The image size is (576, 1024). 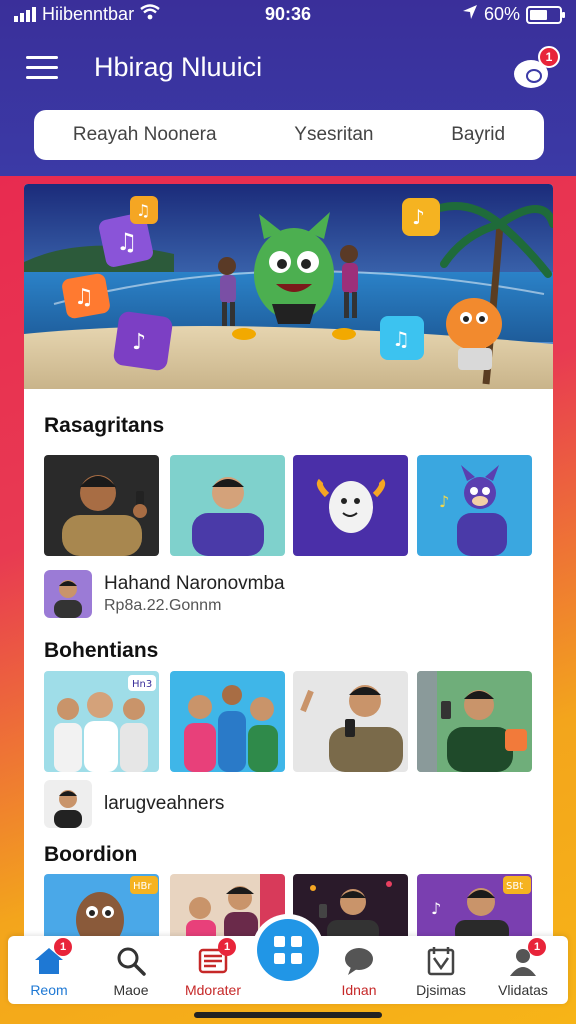 I want to click on tab-inbox: 1 Mdorater, so click(x=213, y=970).